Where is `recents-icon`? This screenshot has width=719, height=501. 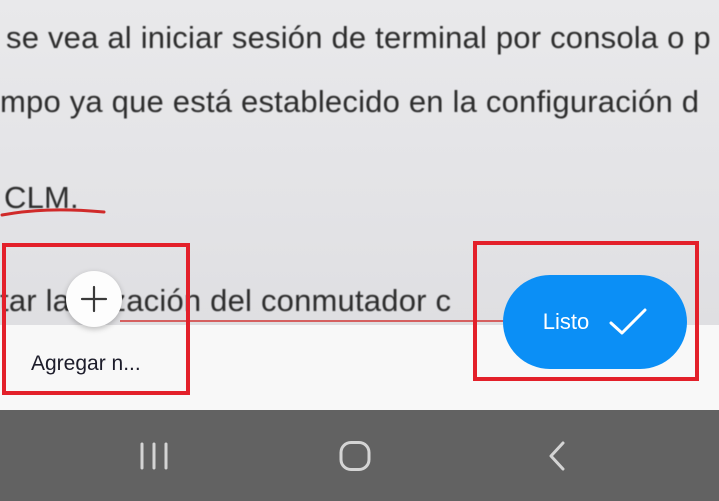 recents-icon is located at coordinates (154, 456).